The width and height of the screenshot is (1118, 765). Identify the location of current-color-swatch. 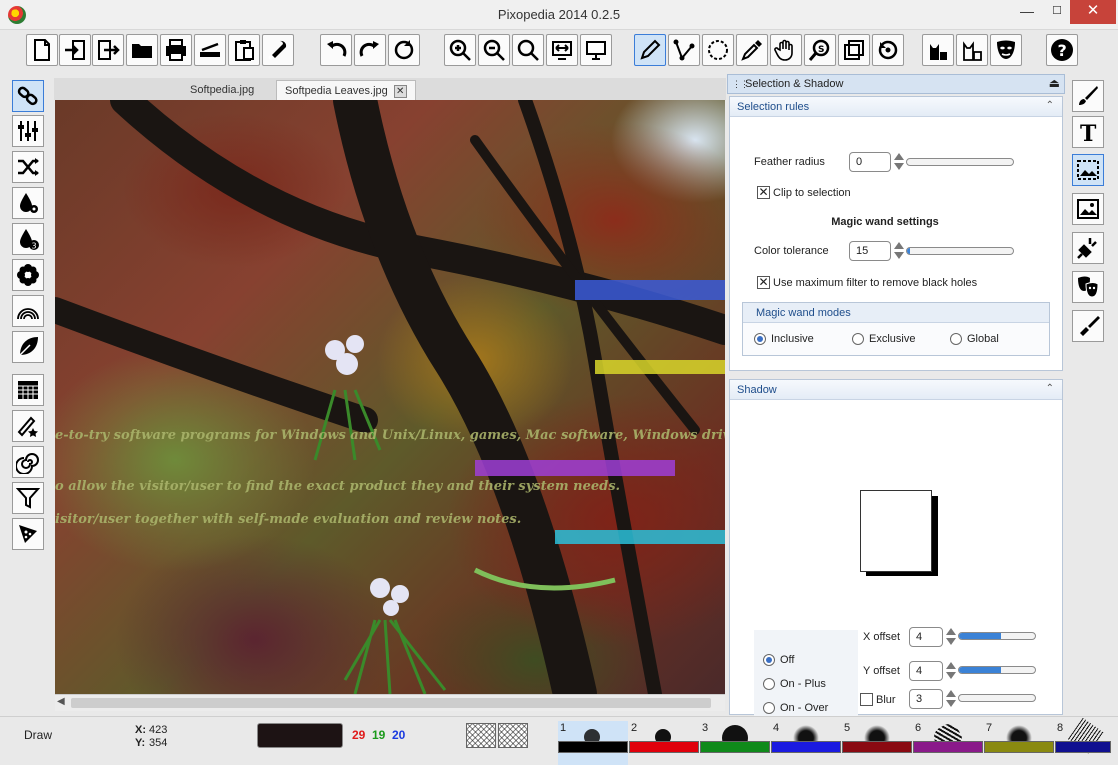
(300, 735).